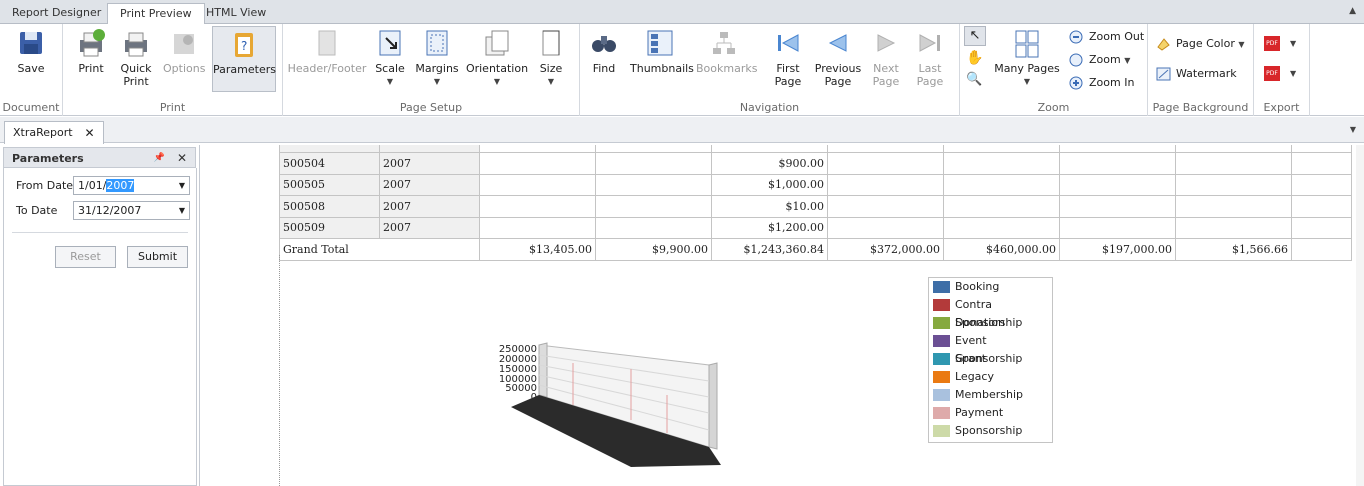  Describe the element at coordinates (1293, 73) in the screenshot. I see `send-dropdown-icon: ▼` at that location.